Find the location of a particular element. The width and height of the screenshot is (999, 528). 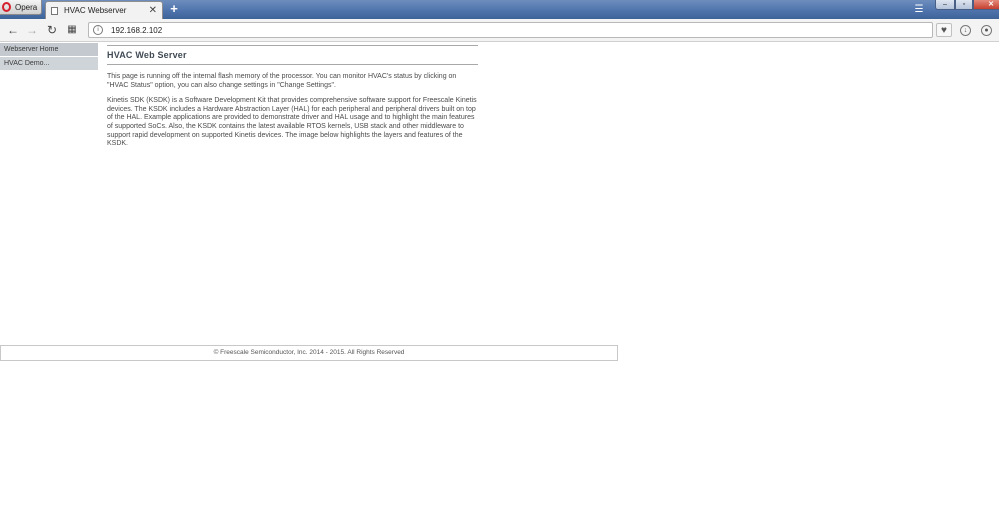

download-icon: ↓ is located at coordinates (965, 30).